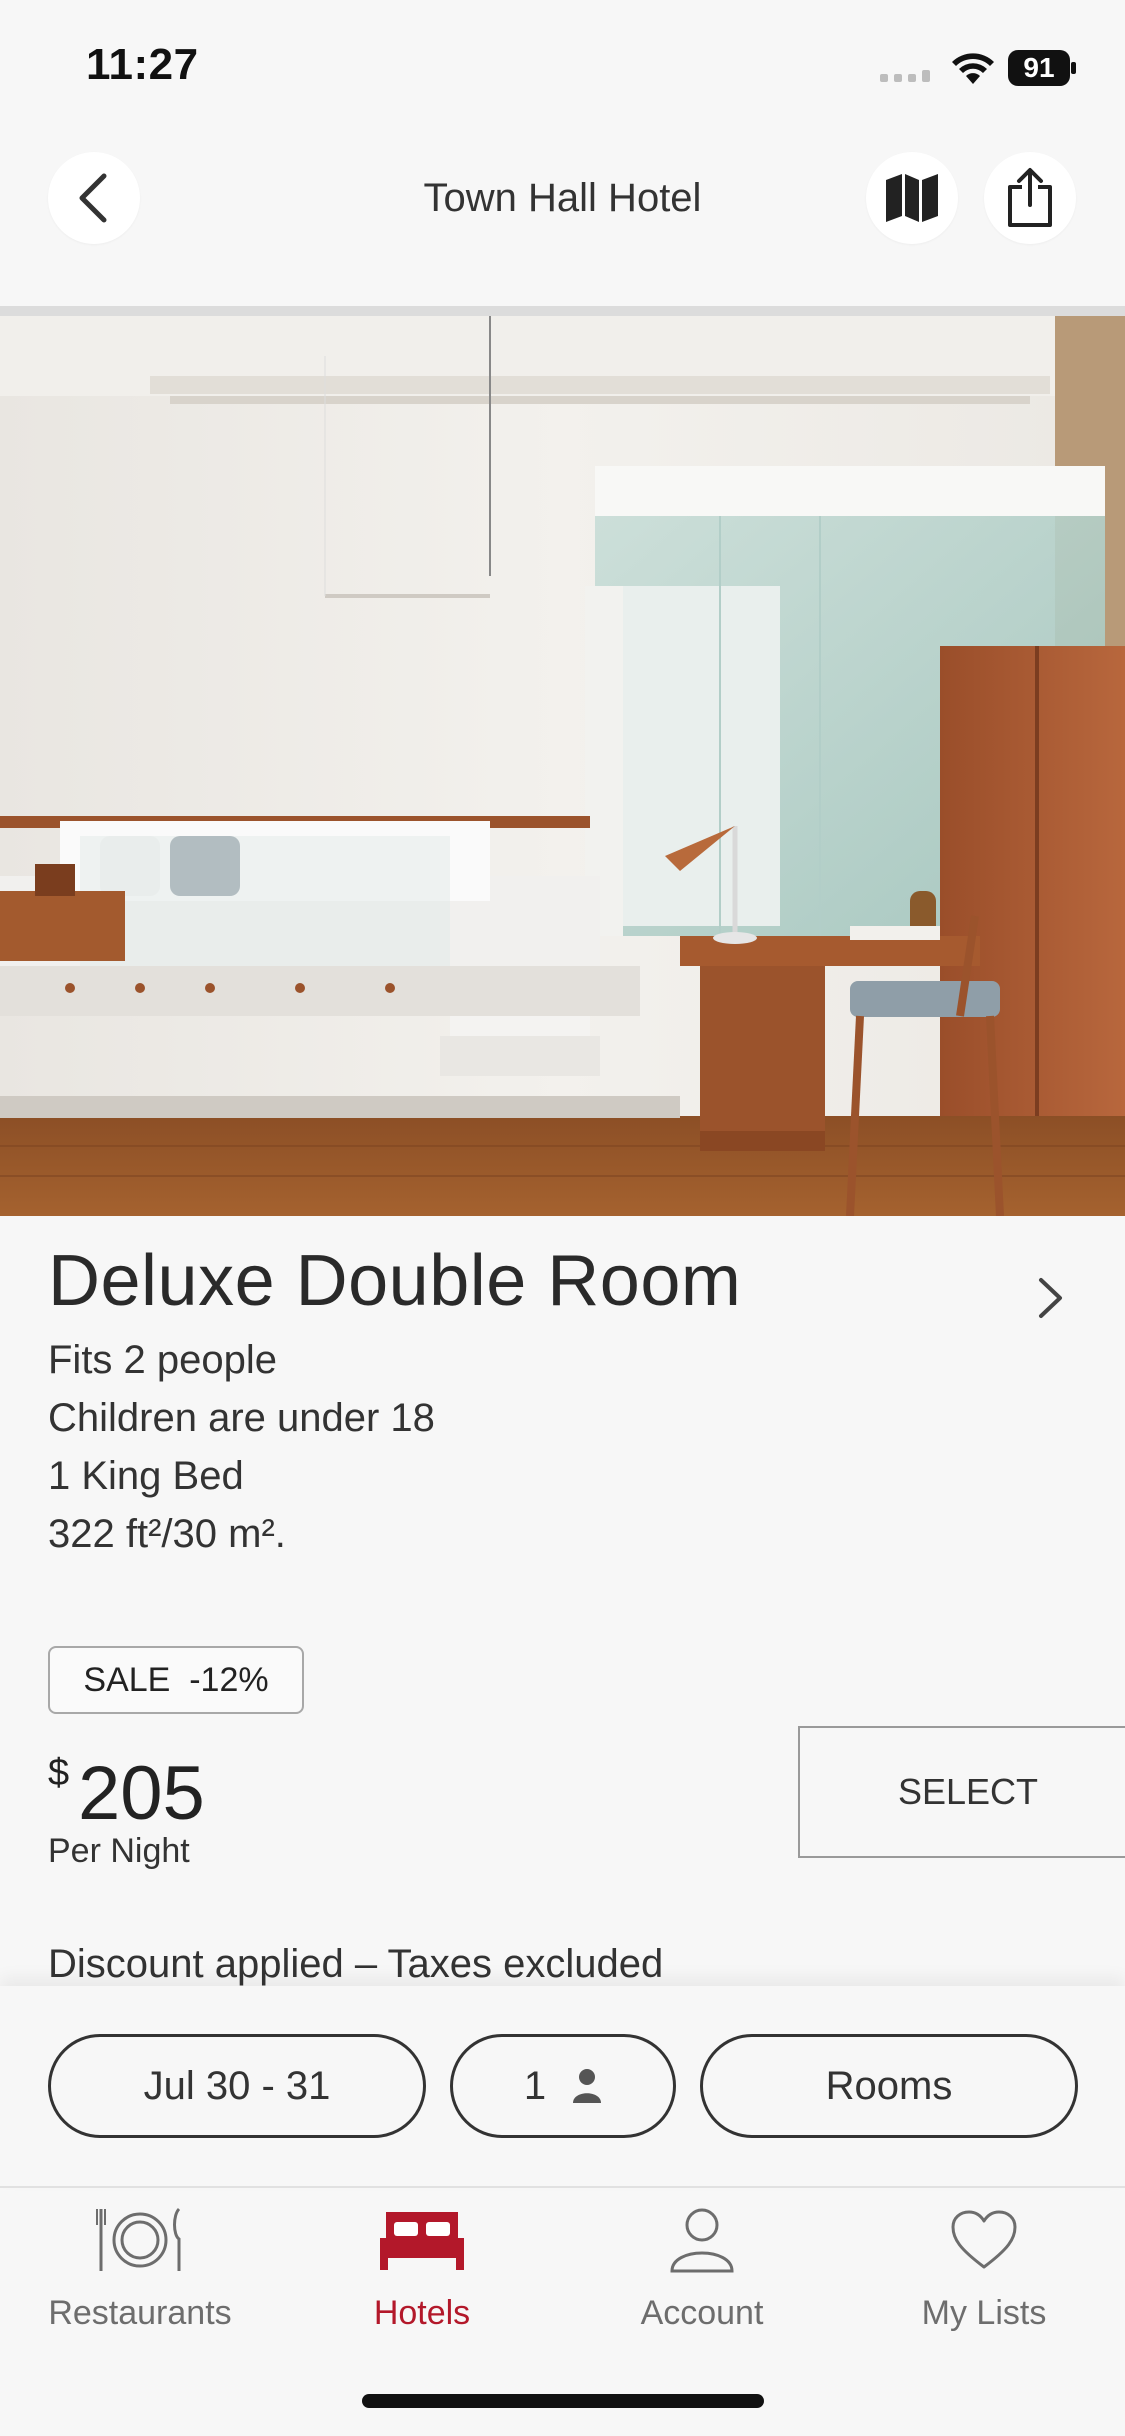 The height and width of the screenshot is (2436, 1125). I want to click on status-time: 11:27, so click(142, 64).